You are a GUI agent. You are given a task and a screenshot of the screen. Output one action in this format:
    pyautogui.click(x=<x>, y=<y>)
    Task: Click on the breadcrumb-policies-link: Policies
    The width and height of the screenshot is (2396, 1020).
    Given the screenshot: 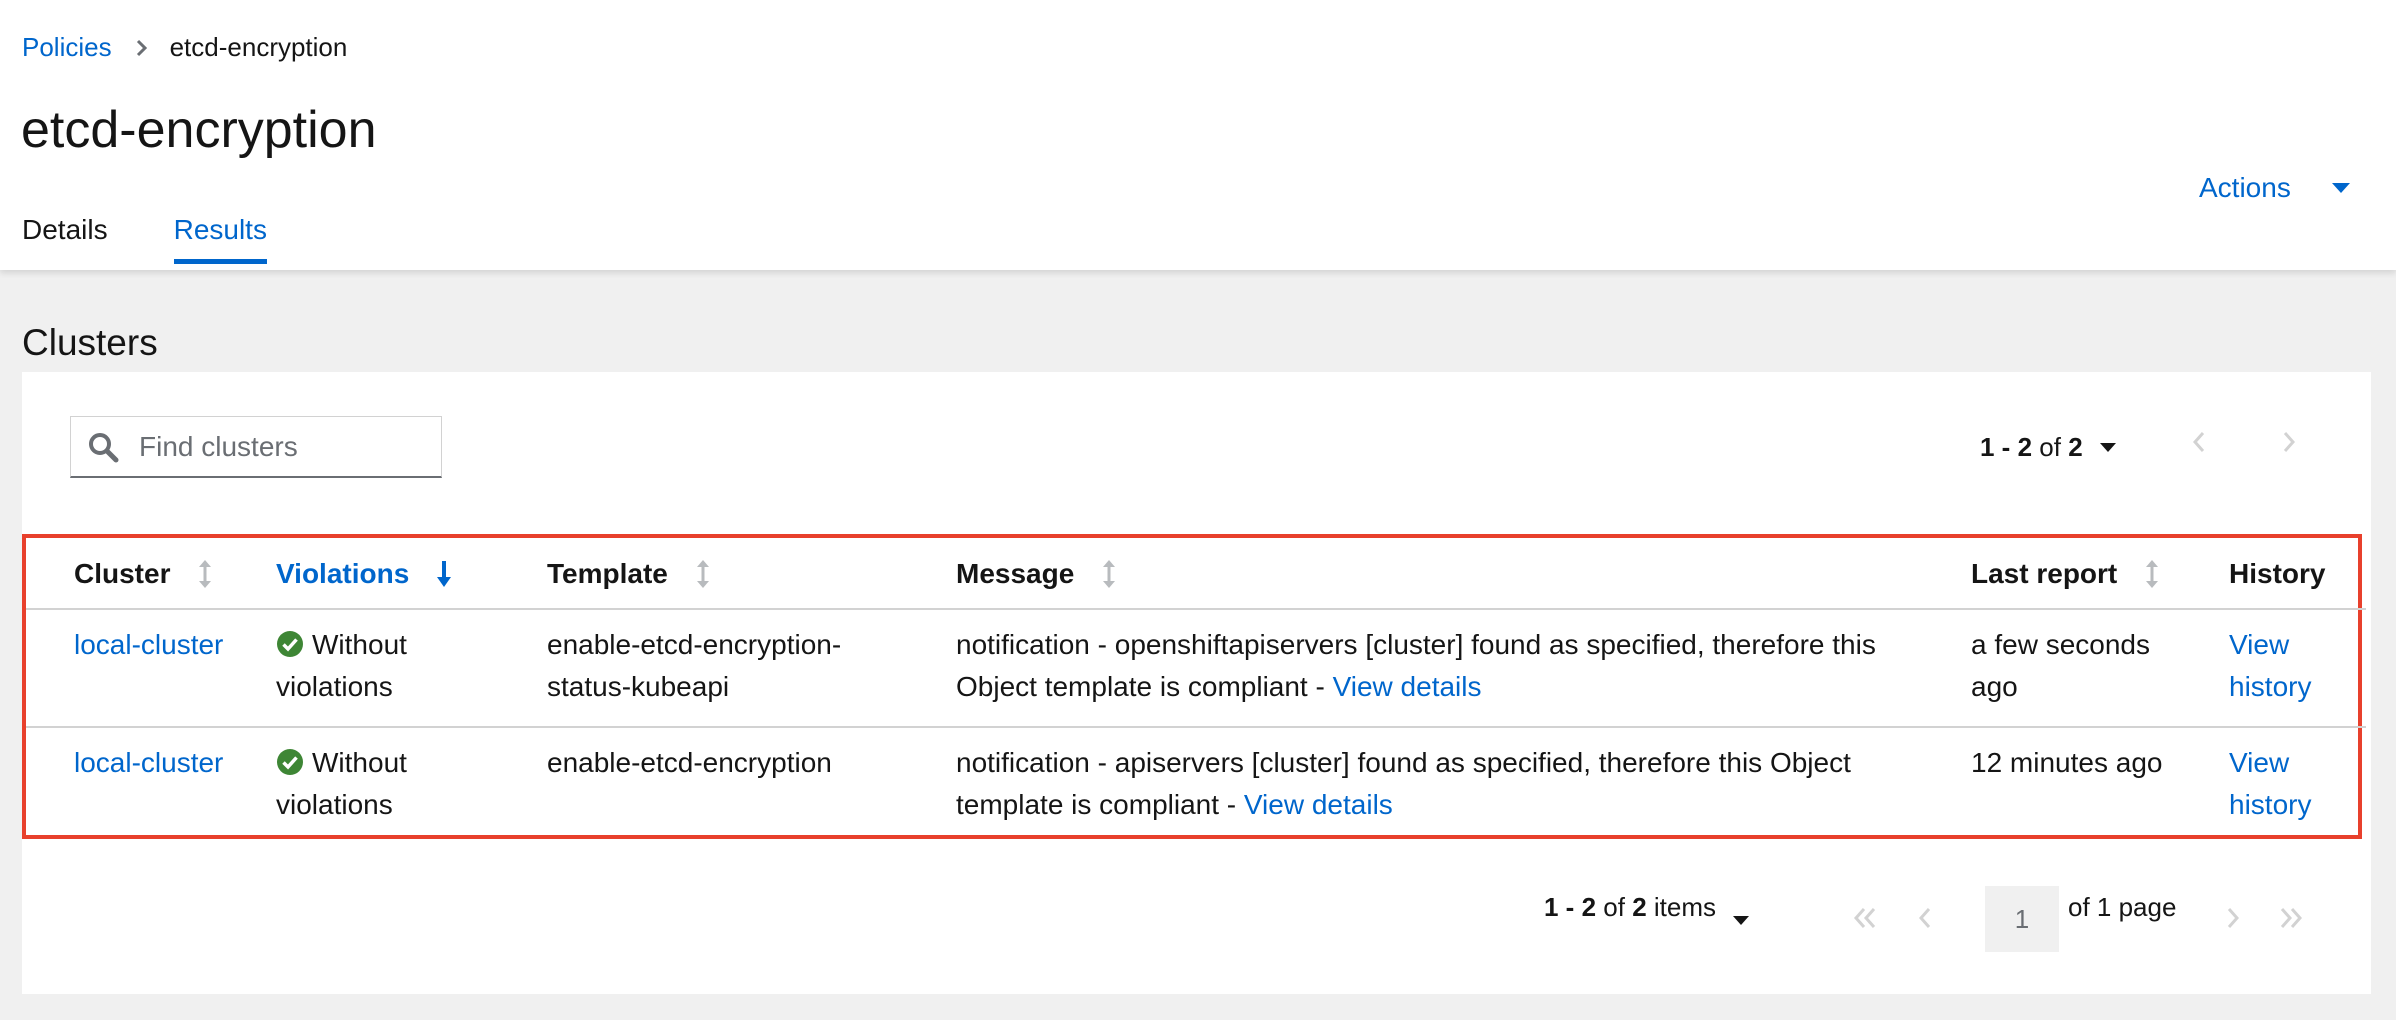 What is the action you would take?
    pyautogui.click(x=67, y=47)
    